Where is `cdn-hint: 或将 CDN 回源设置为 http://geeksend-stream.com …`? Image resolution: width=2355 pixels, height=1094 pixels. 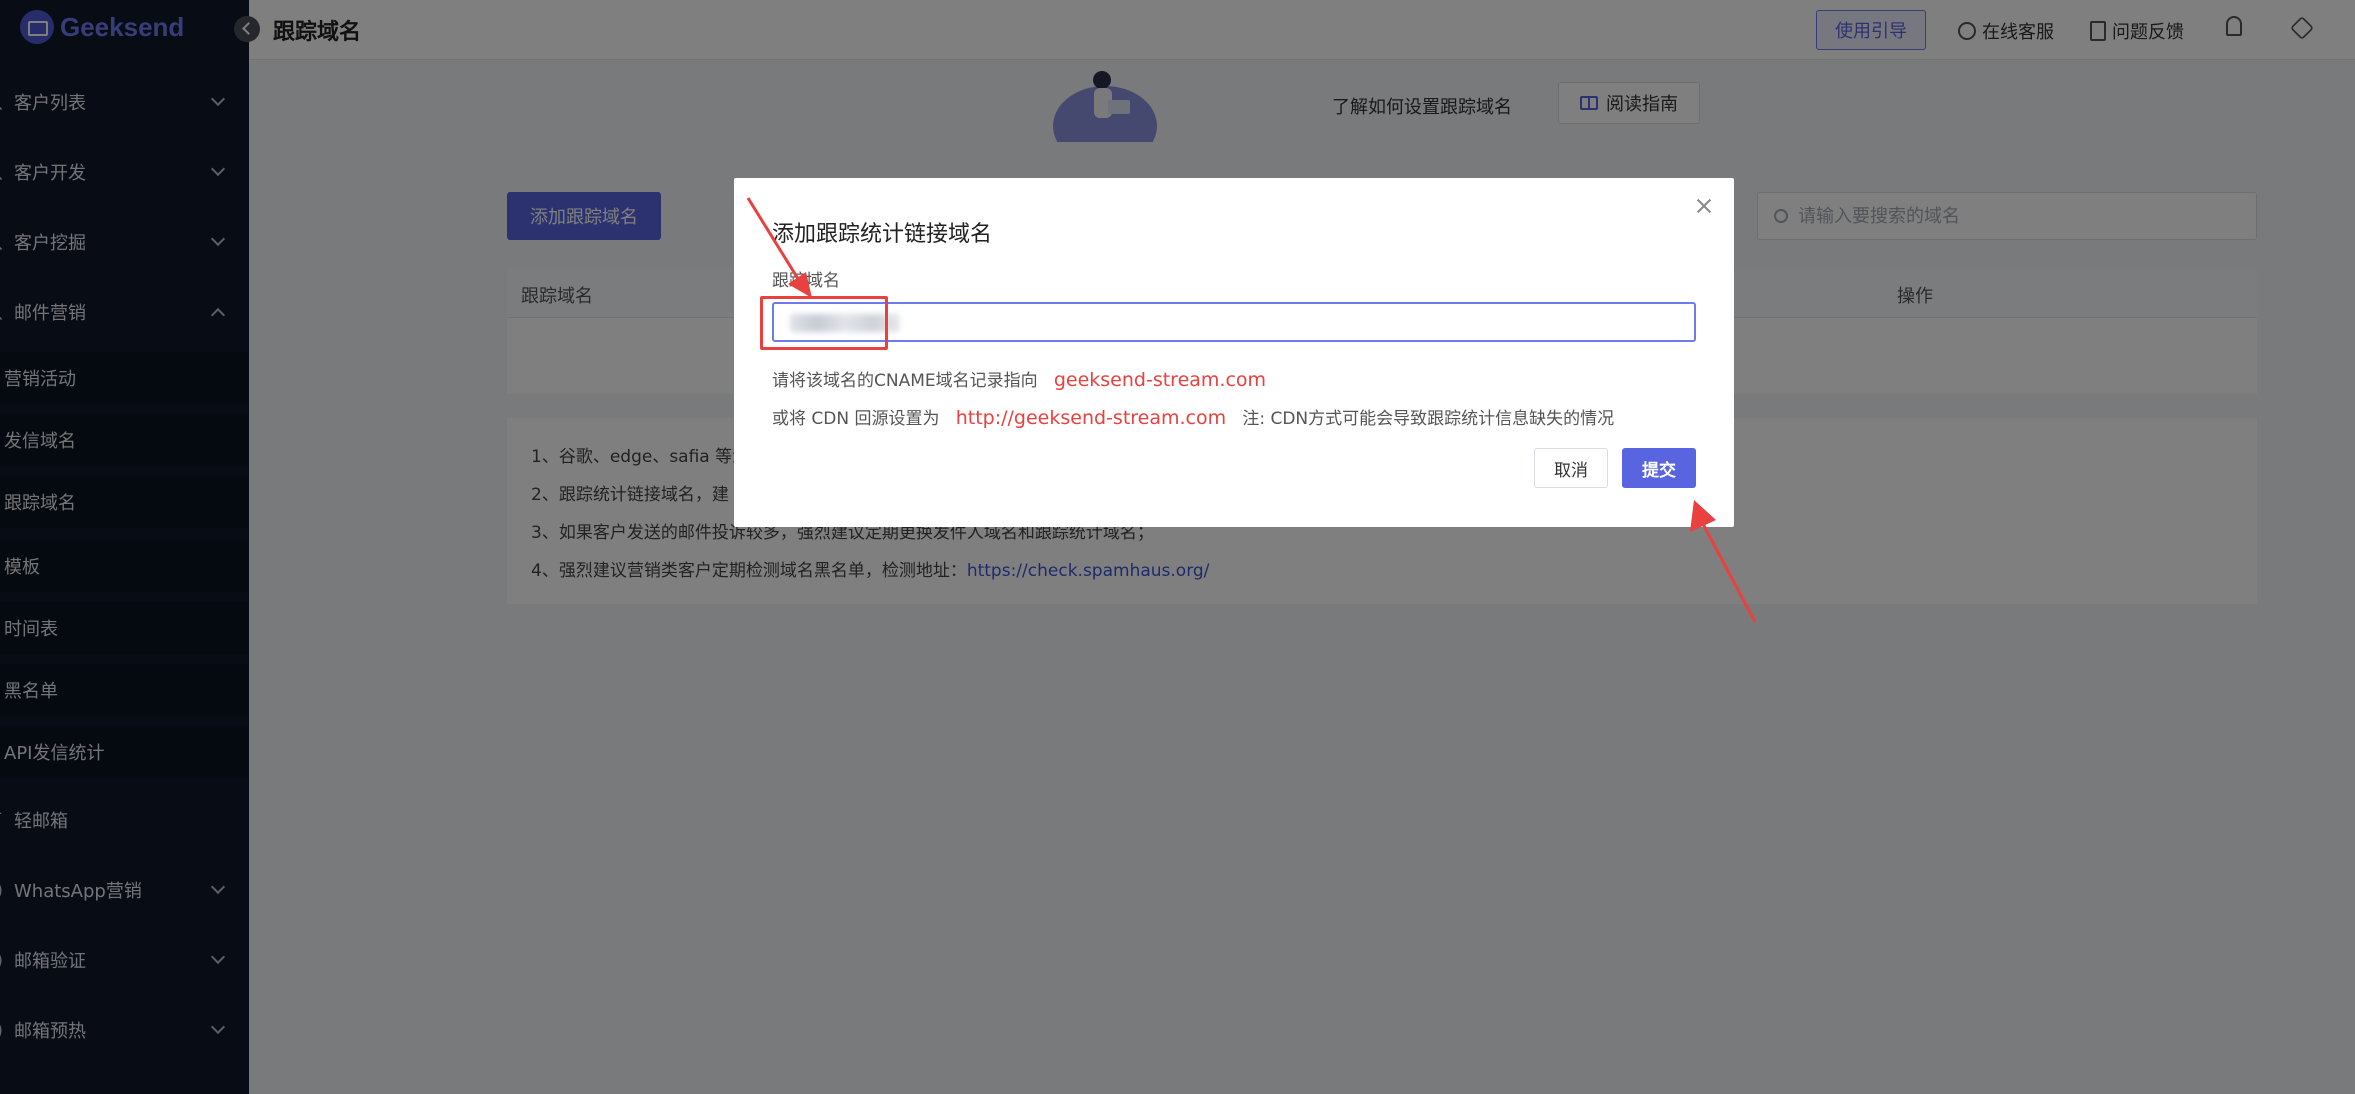
cdn-hint: 或将 CDN 回源设置为 http://geeksend-stream.com … is located at coordinates (1193, 416).